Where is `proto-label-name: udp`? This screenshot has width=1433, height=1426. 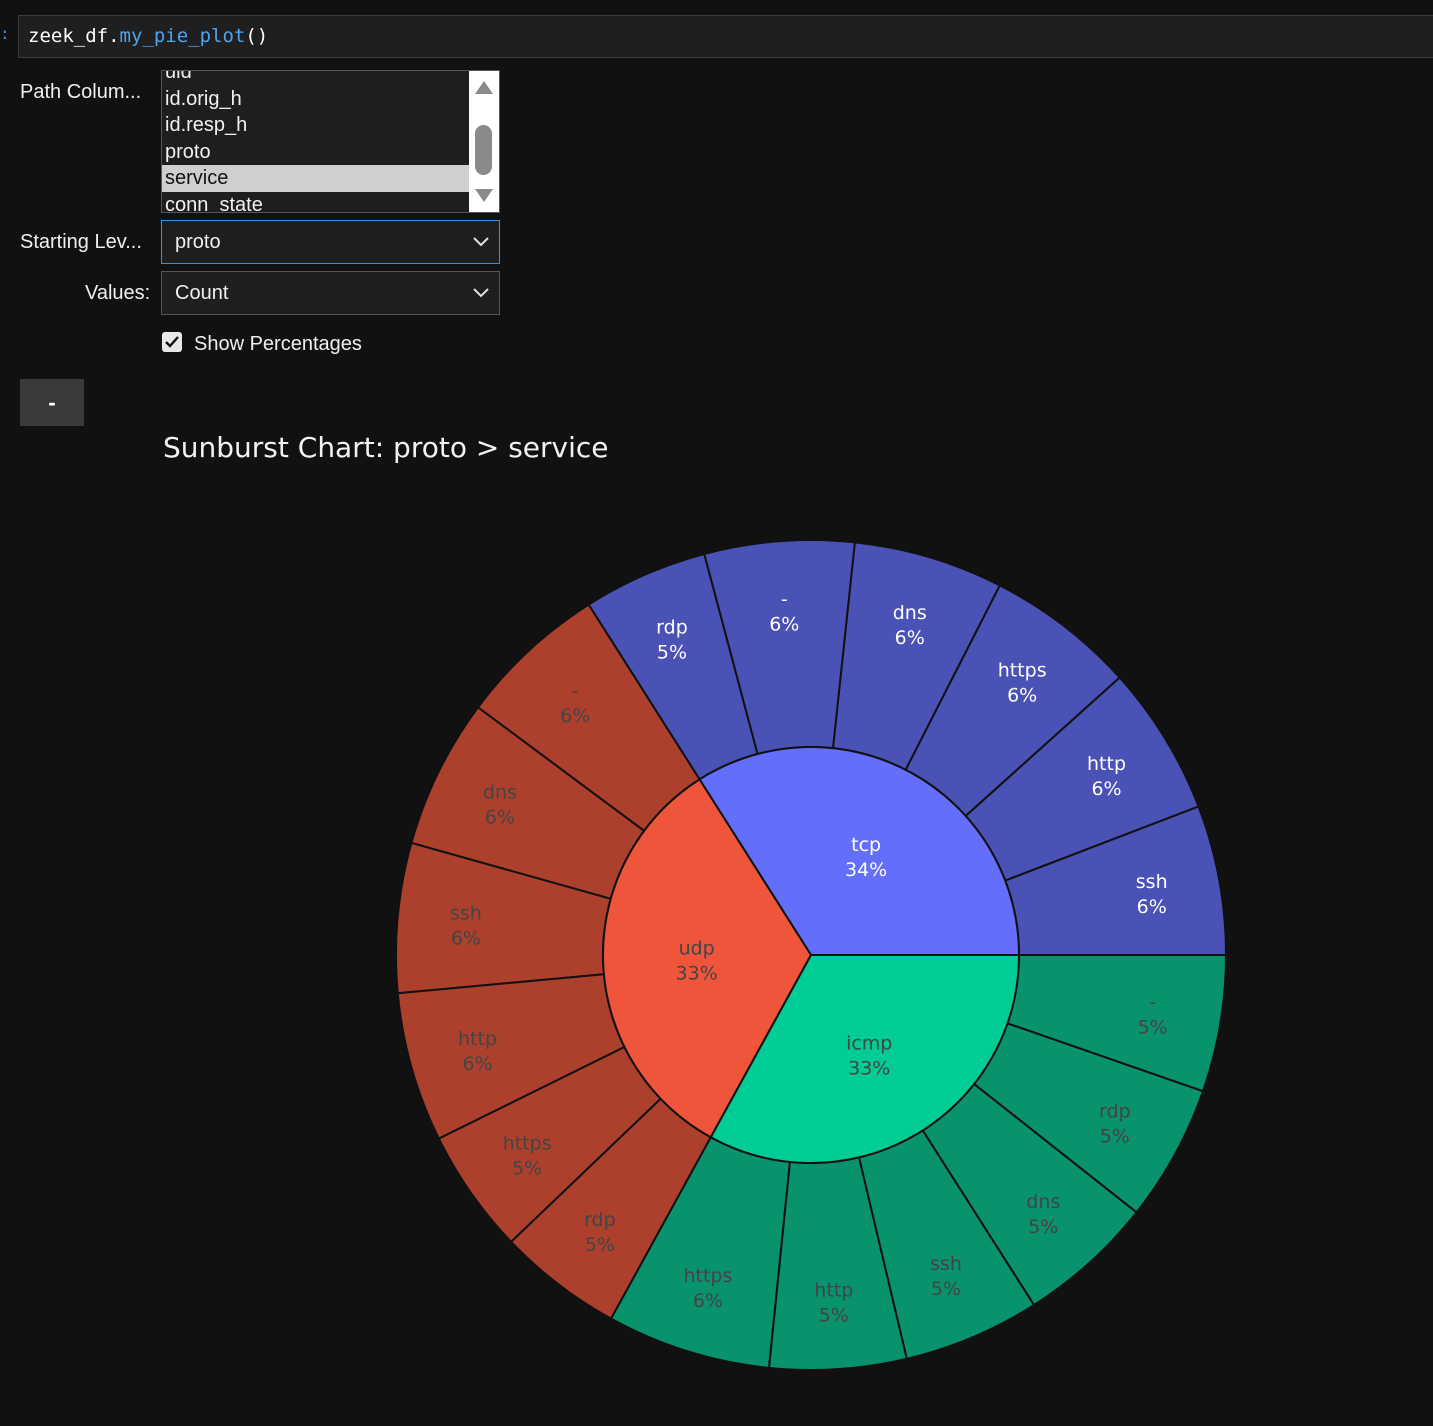 proto-label-name: udp is located at coordinates (697, 949).